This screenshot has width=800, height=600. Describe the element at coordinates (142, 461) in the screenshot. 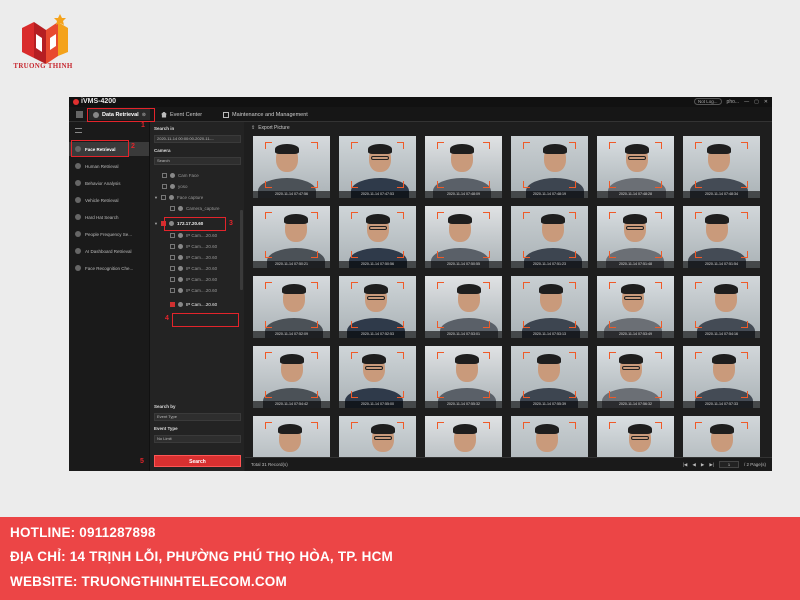

I see `annotation-number-5: 5` at that location.